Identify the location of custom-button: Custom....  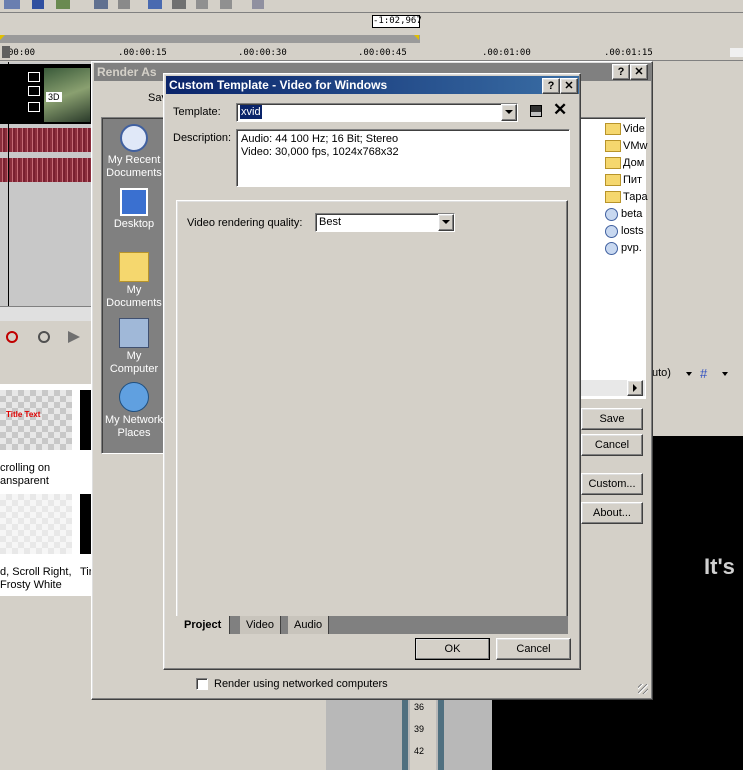
(612, 484).